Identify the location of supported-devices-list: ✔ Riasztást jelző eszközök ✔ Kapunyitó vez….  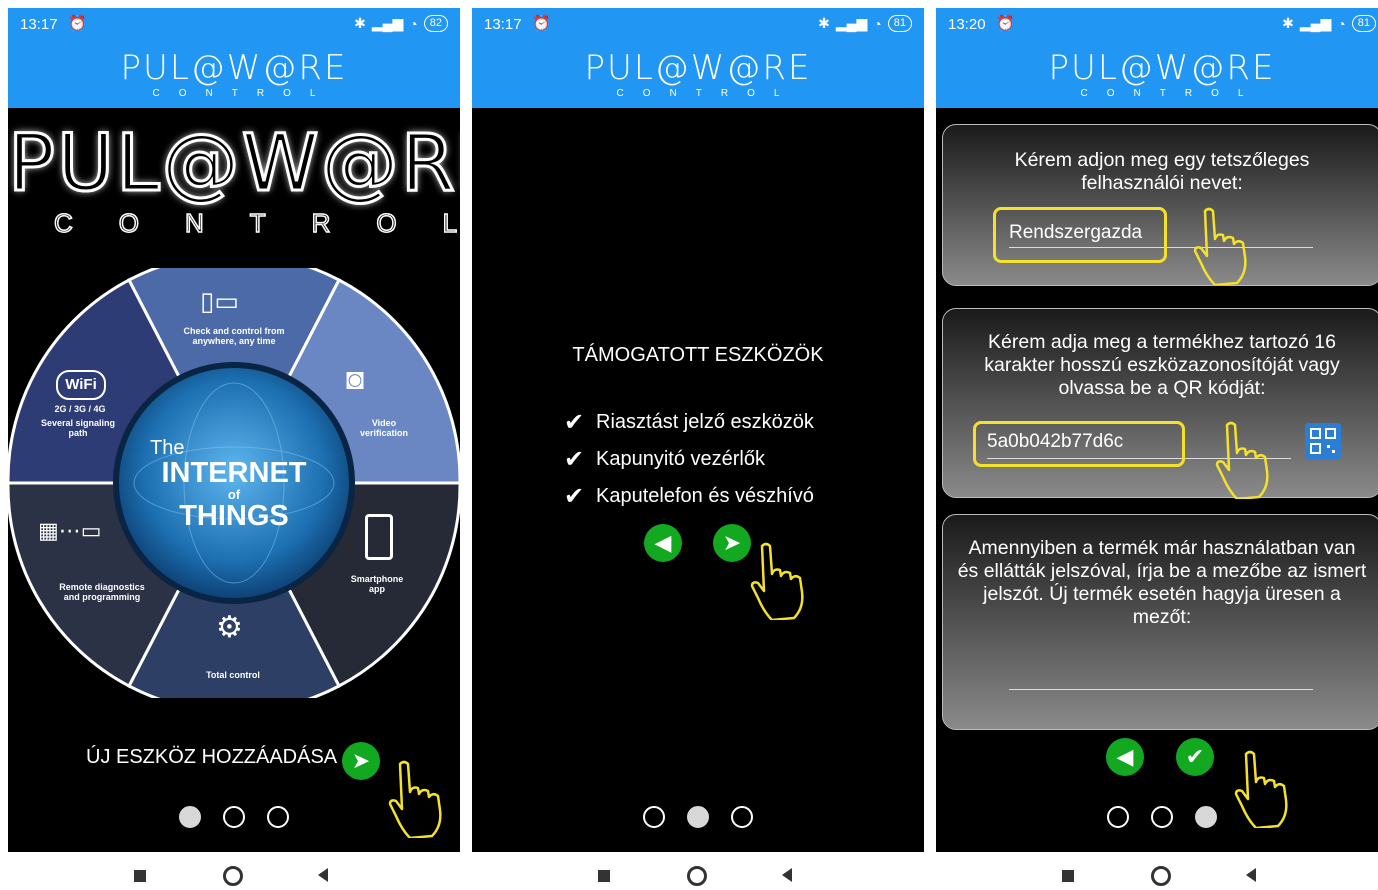
(689, 459).